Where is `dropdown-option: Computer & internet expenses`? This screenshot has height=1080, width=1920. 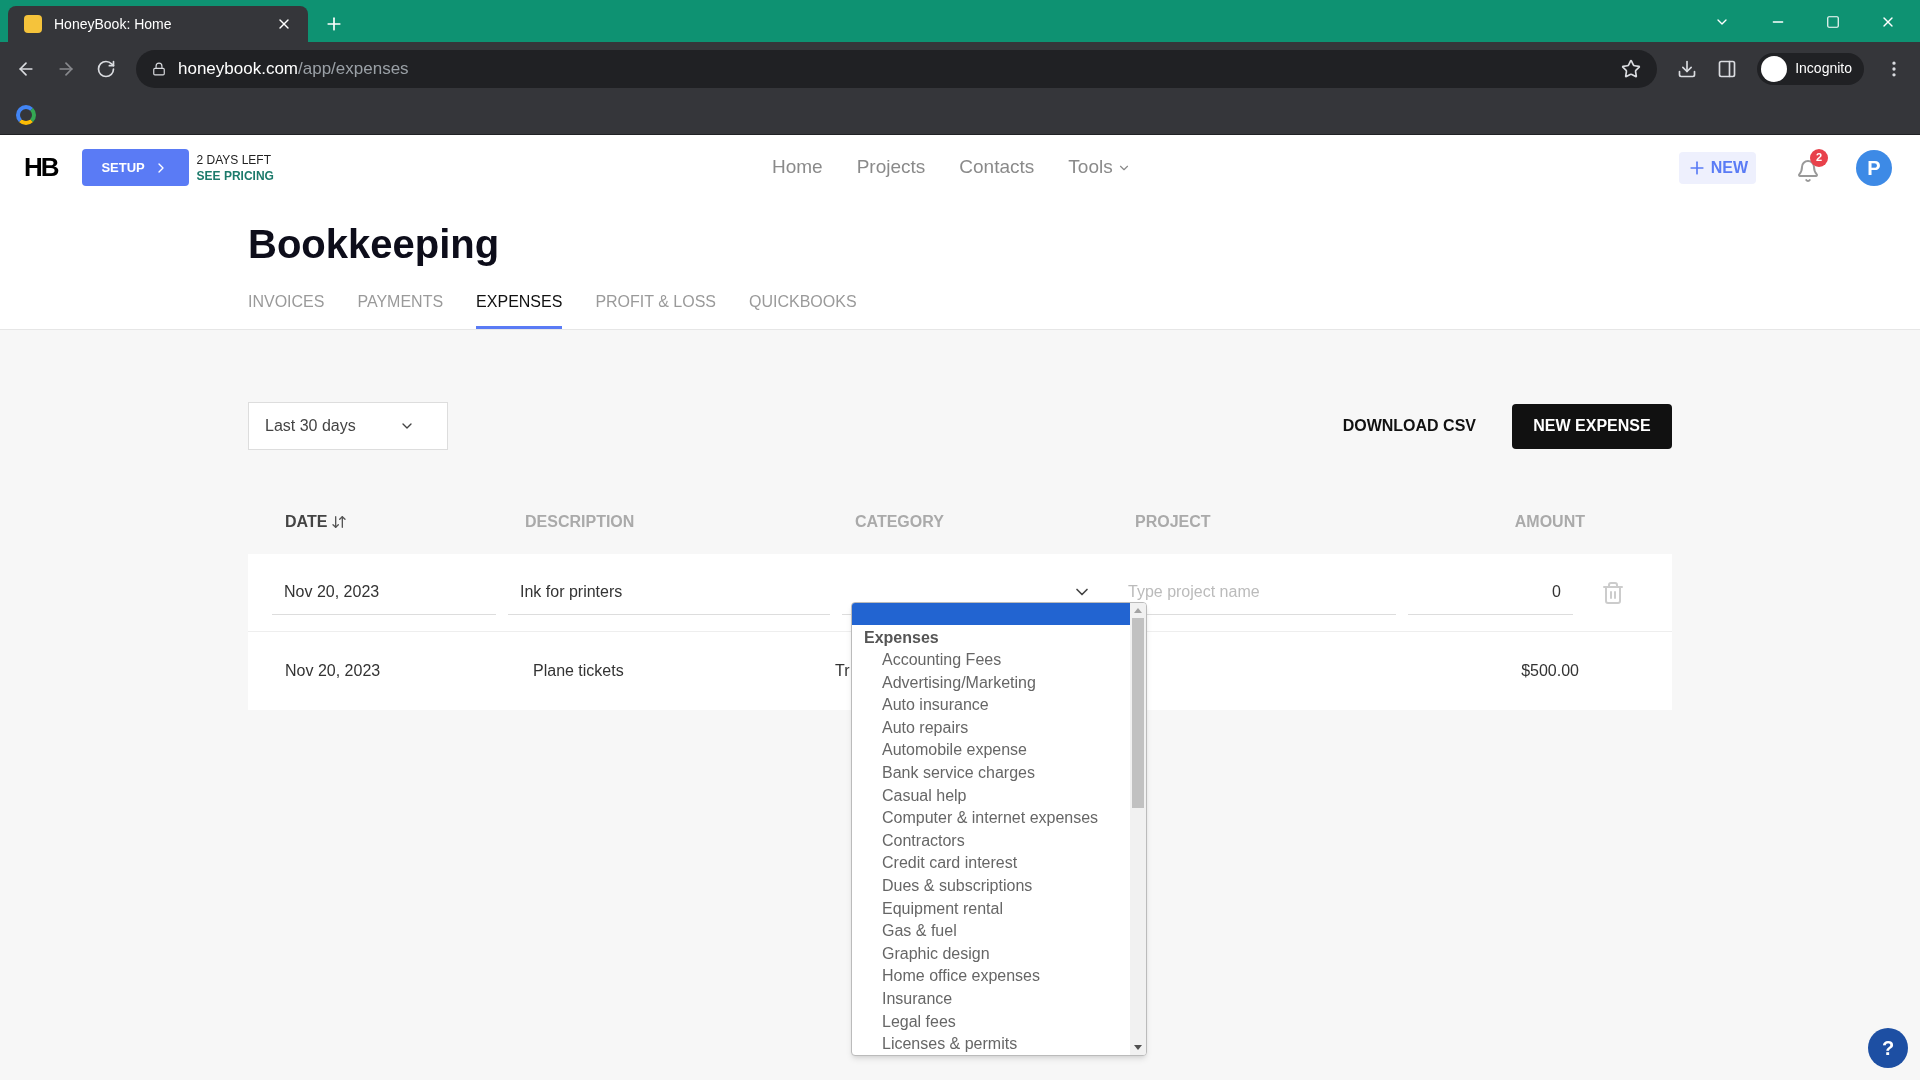 dropdown-option: Computer & internet expenses is located at coordinates (991, 818).